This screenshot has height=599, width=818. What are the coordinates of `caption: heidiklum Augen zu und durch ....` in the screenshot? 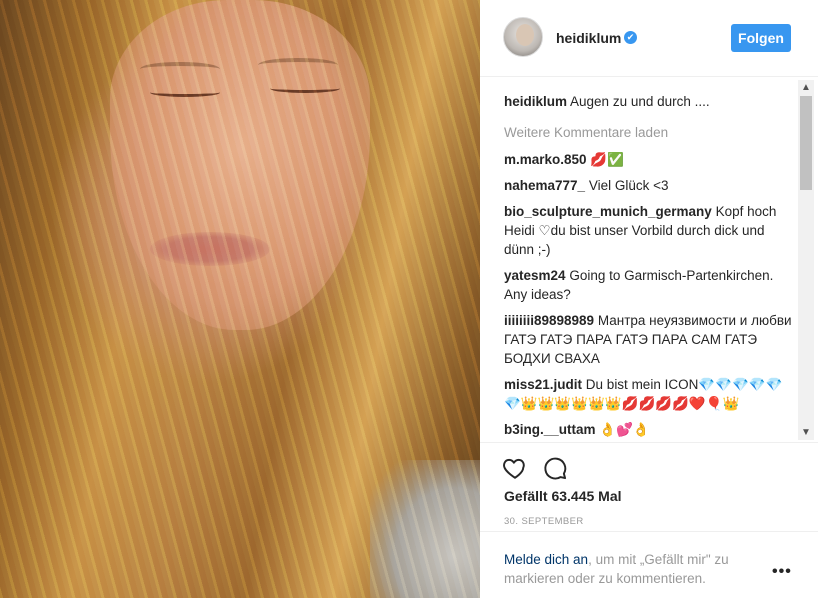 It's located at (649, 101).